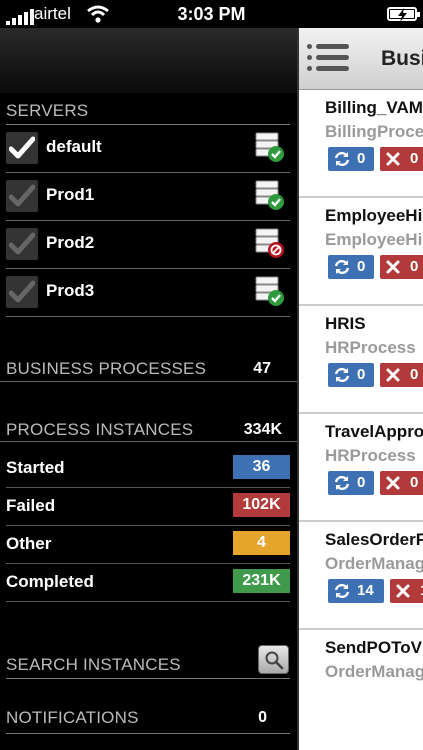 This screenshot has width=423, height=750. I want to click on process-item: EmployeeHi EmployeeHi 0 0, so click(361, 252).